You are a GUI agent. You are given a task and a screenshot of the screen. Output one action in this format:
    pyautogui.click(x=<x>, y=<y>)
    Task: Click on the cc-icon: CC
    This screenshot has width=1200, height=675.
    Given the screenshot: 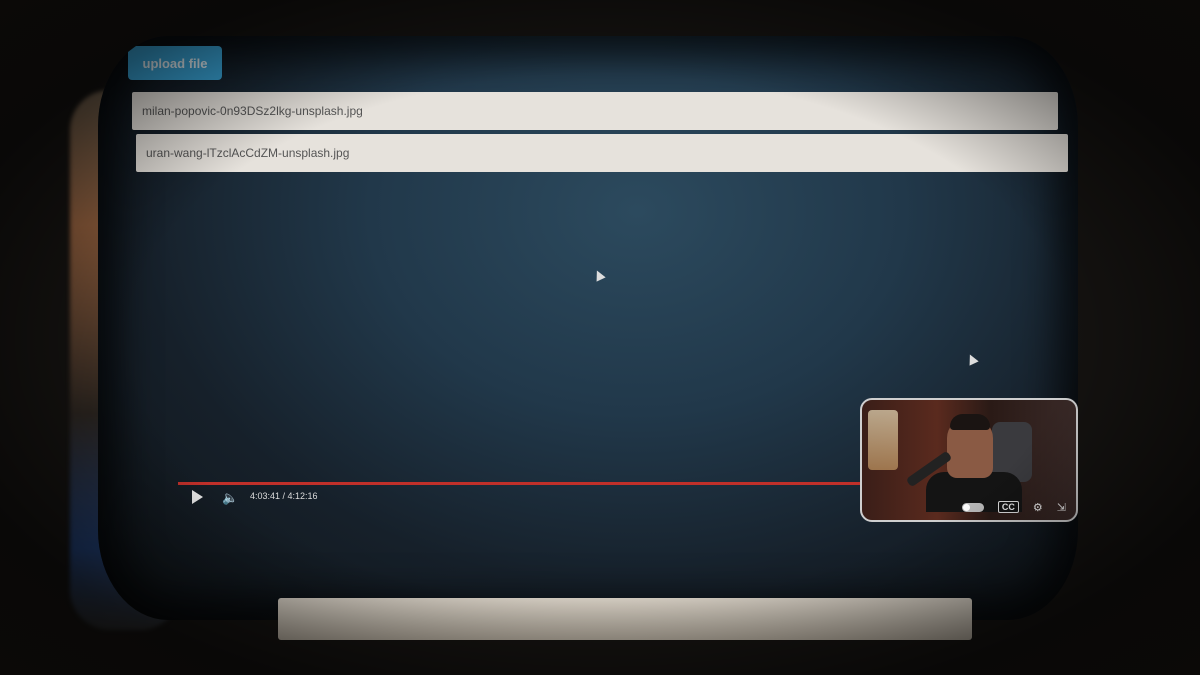 What is the action you would take?
    pyautogui.click(x=1008, y=507)
    